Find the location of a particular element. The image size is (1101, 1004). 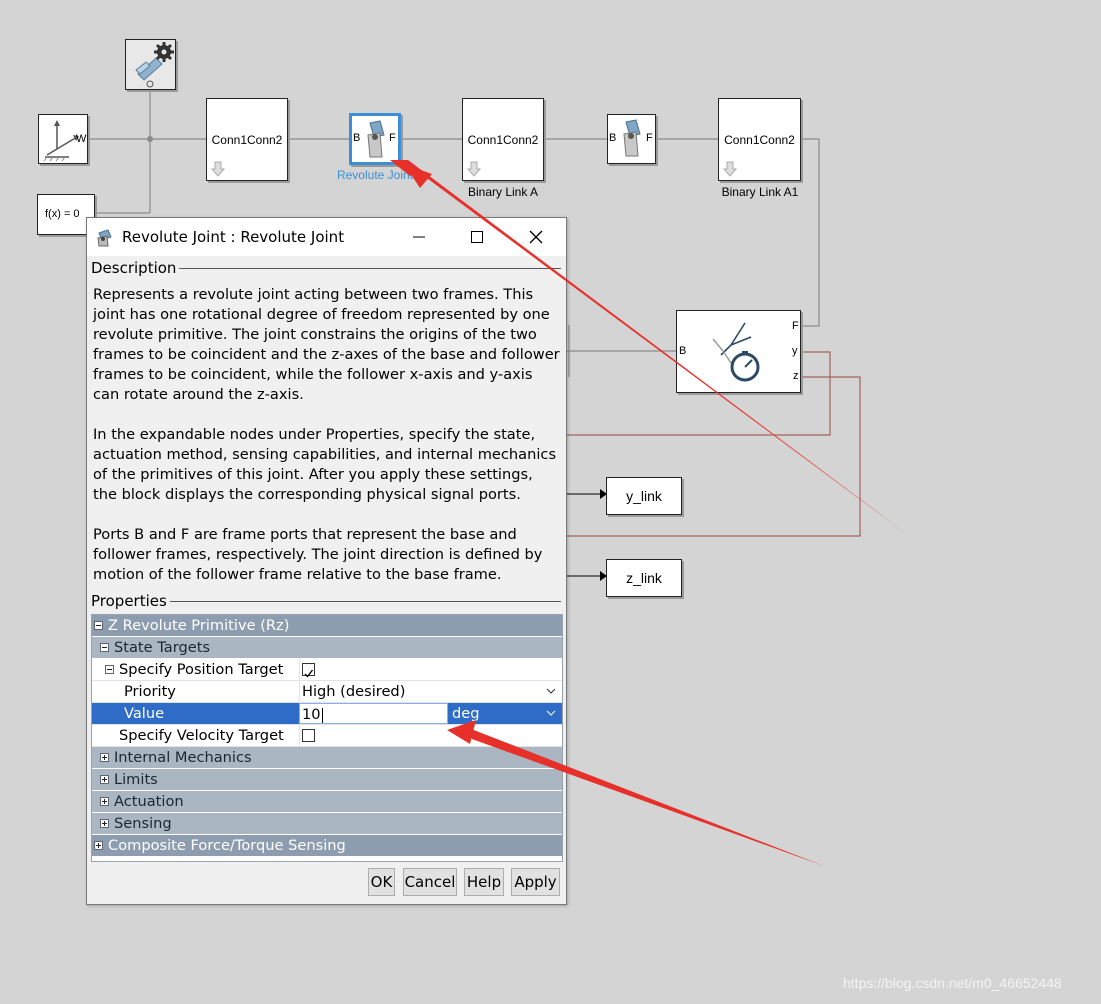

world-frame-port-label: W is located at coordinates (81, 139).